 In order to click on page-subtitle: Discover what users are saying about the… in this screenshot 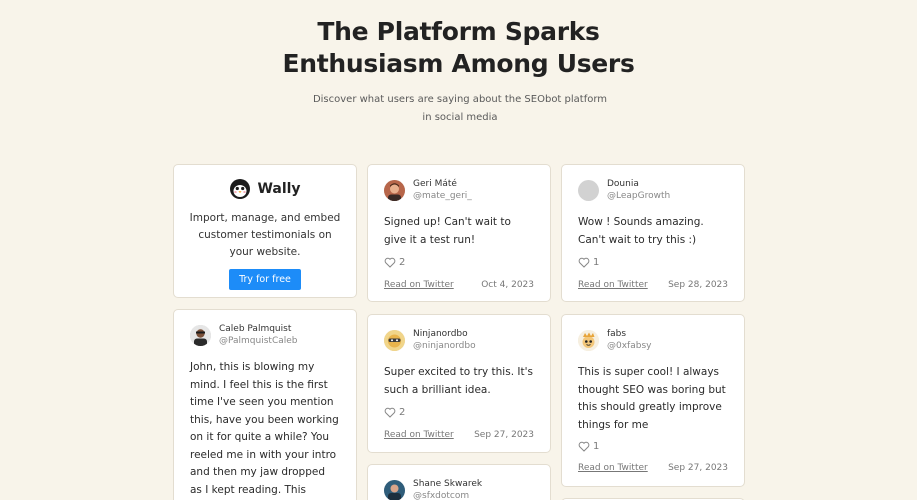, I will do `click(460, 108)`.